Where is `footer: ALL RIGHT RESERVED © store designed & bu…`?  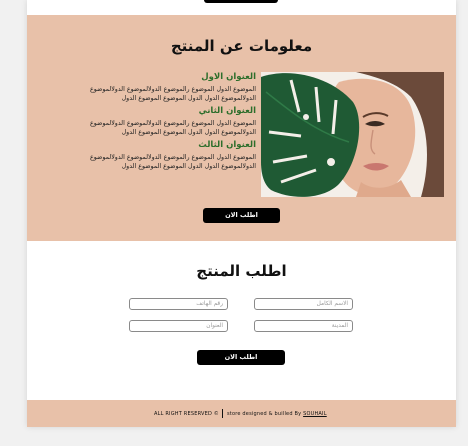
footer: ALL RIGHT RESERVED © store designed & bu… is located at coordinates (241, 413).